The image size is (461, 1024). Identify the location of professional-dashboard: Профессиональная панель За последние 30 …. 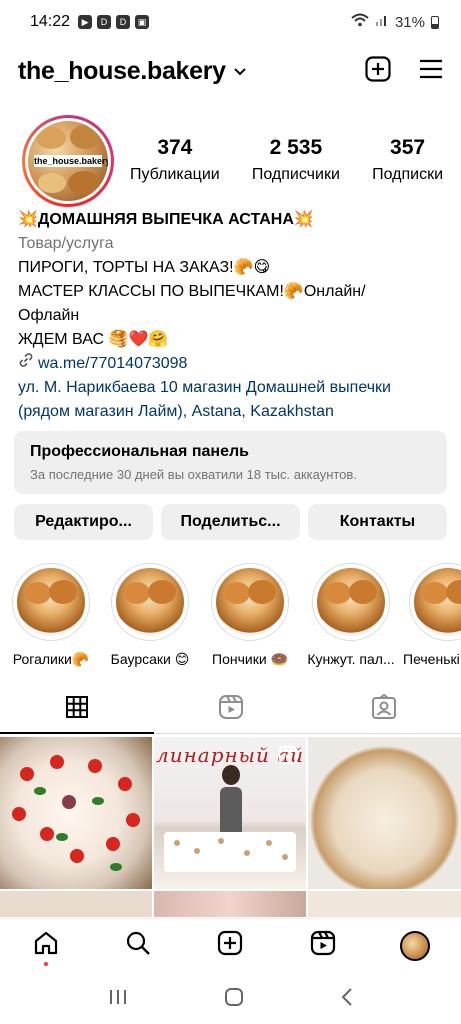
(230, 462).